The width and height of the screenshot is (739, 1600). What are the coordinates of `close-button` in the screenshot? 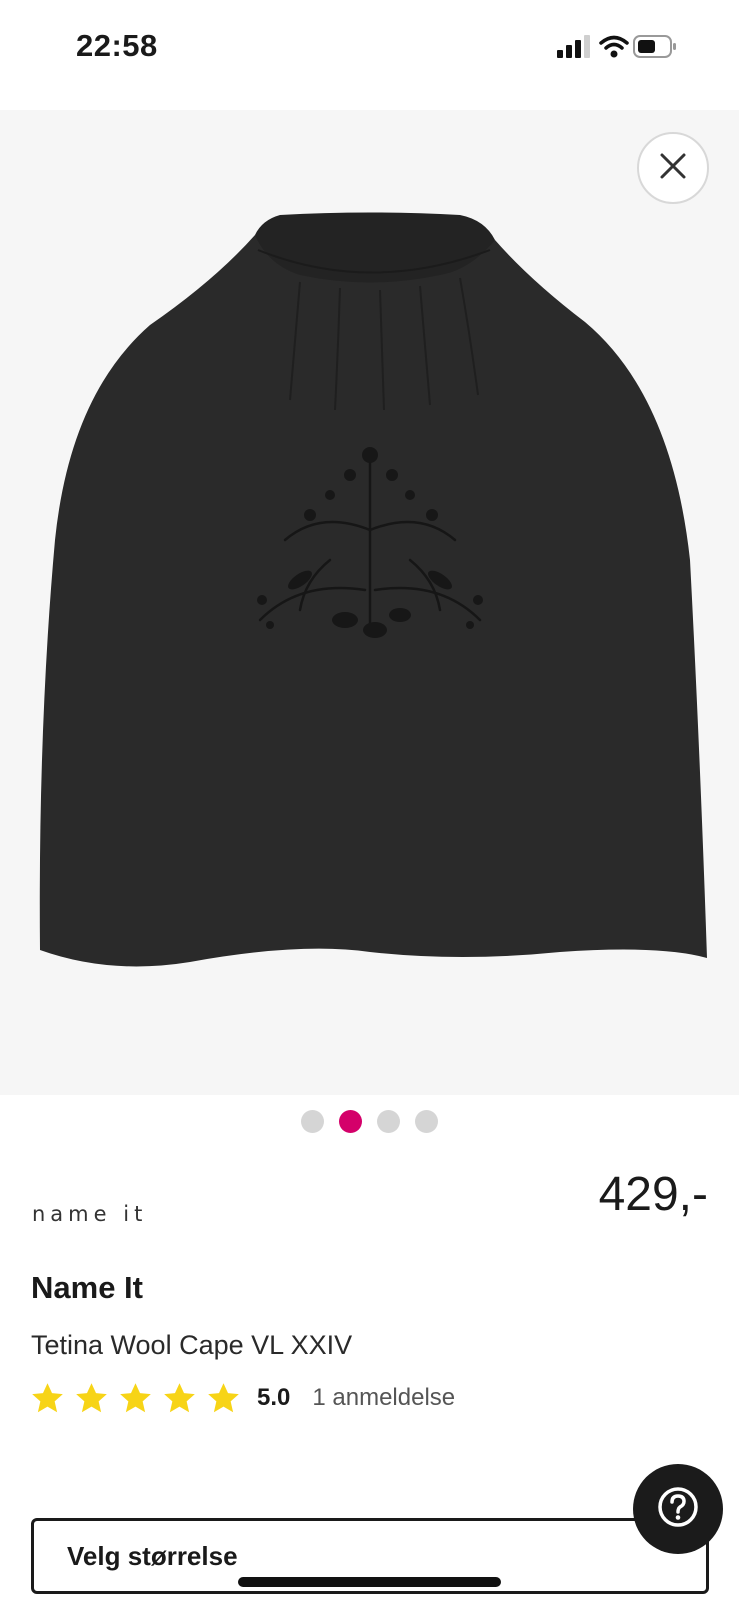 It's located at (673, 168).